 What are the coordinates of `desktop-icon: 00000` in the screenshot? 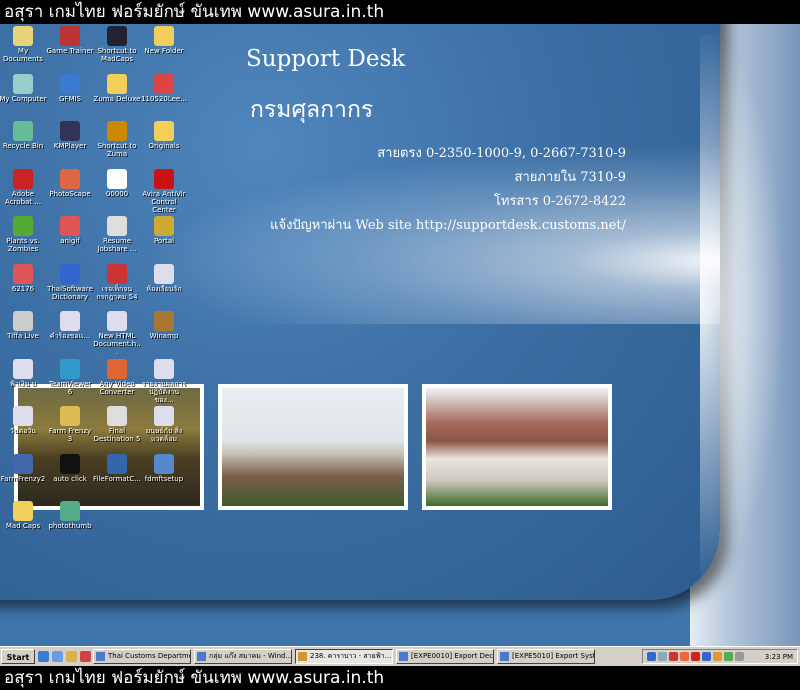 It's located at (117, 183).